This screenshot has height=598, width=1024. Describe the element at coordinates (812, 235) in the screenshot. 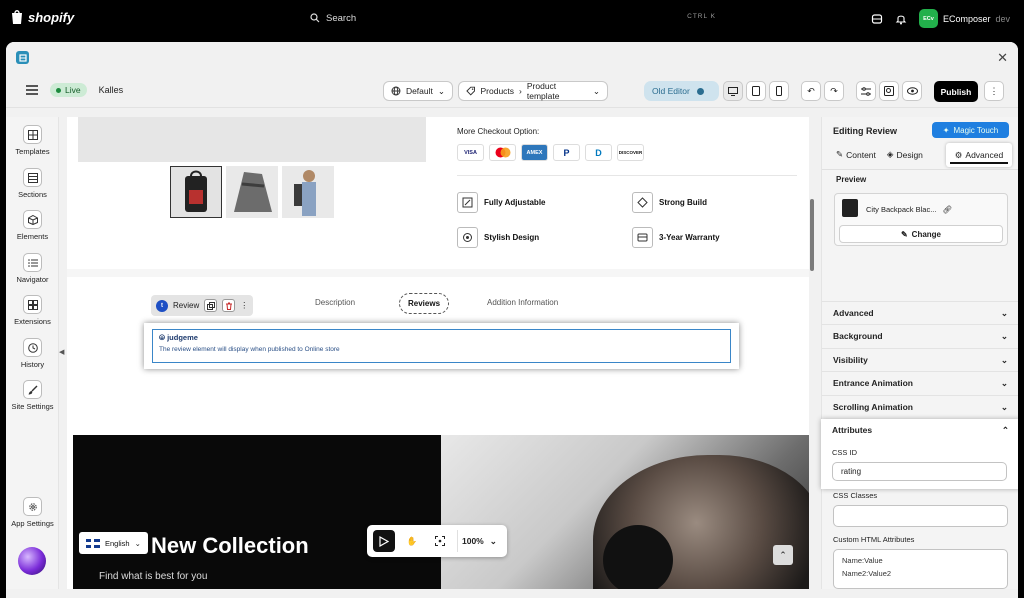

I see `scrollbar-thumb` at that location.